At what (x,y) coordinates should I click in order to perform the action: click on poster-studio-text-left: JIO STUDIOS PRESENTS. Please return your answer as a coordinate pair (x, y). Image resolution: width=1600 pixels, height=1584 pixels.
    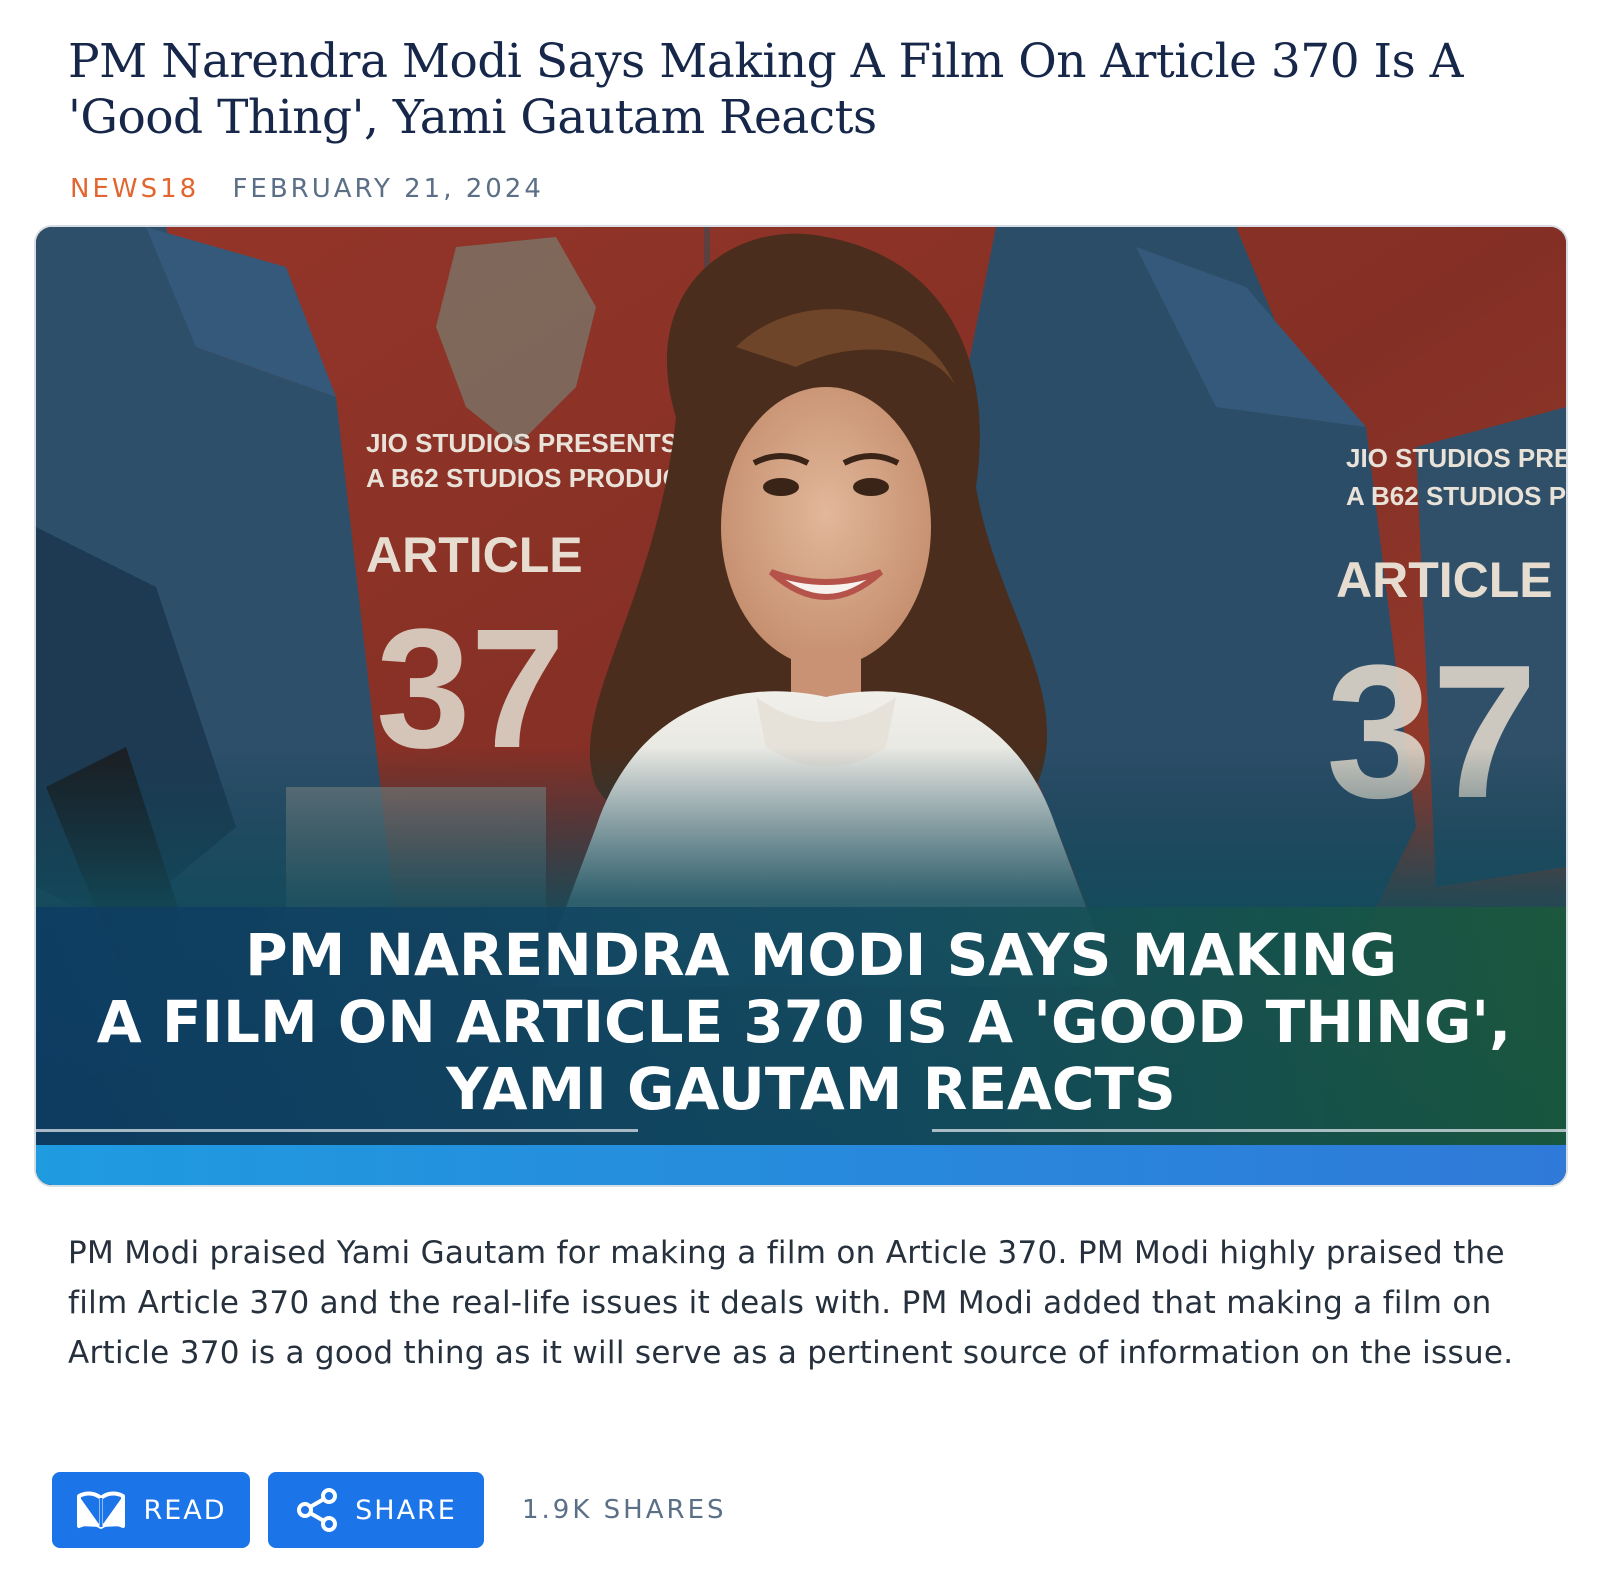
    Looking at the image, I should click on (522, 443).